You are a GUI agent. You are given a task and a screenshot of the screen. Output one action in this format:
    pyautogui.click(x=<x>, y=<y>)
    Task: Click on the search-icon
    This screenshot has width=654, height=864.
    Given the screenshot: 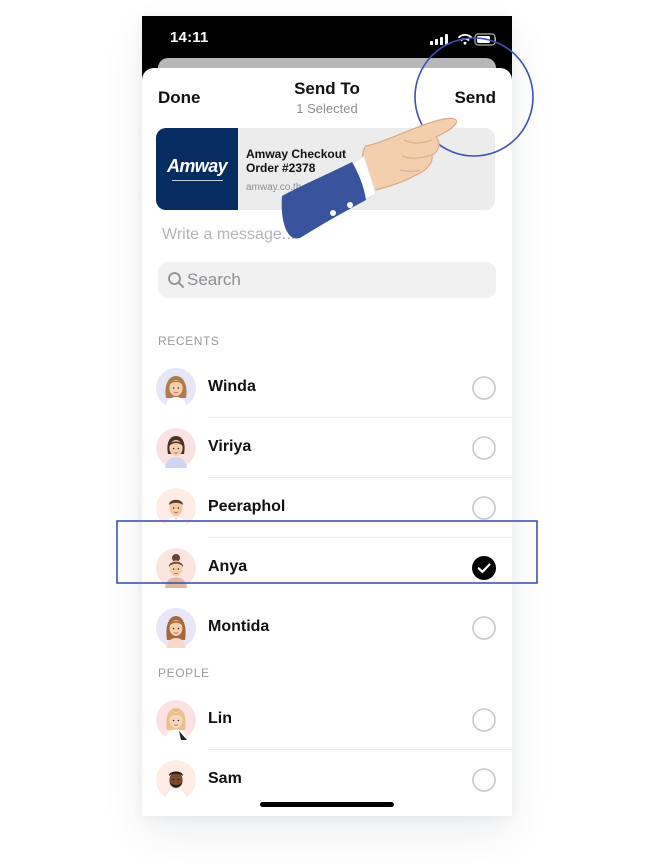 What is the action you would take?
    pyautogui.click(x=176, y=280)
    